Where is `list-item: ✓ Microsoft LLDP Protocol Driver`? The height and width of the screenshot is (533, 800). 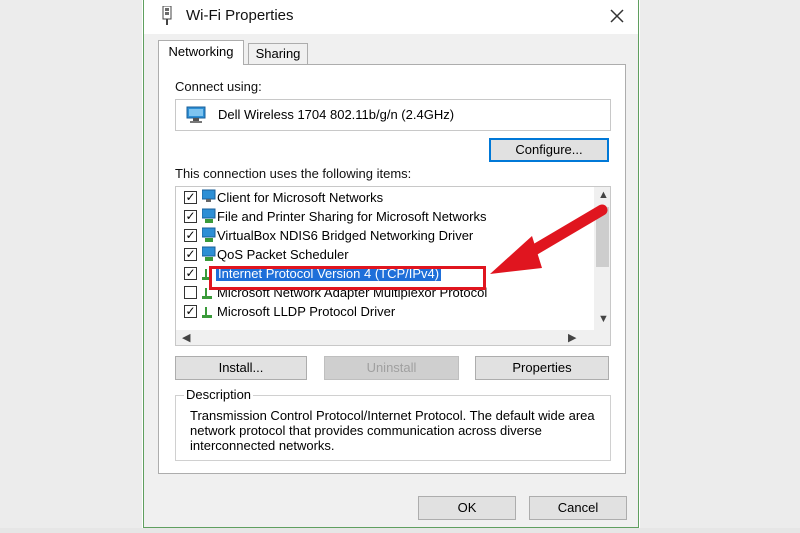 list-item: ✓ Microsoft LLDP Protocol Driver is located at coordinates (385, 311).